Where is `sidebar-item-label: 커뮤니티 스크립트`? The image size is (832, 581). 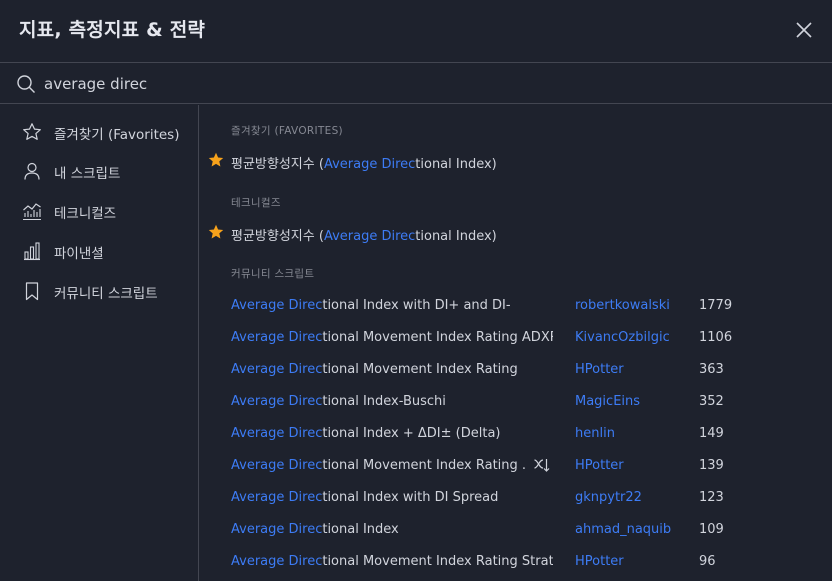 sidebar-item-label: 커뮤니티 스크립트 is located at coordinates (106, 294).